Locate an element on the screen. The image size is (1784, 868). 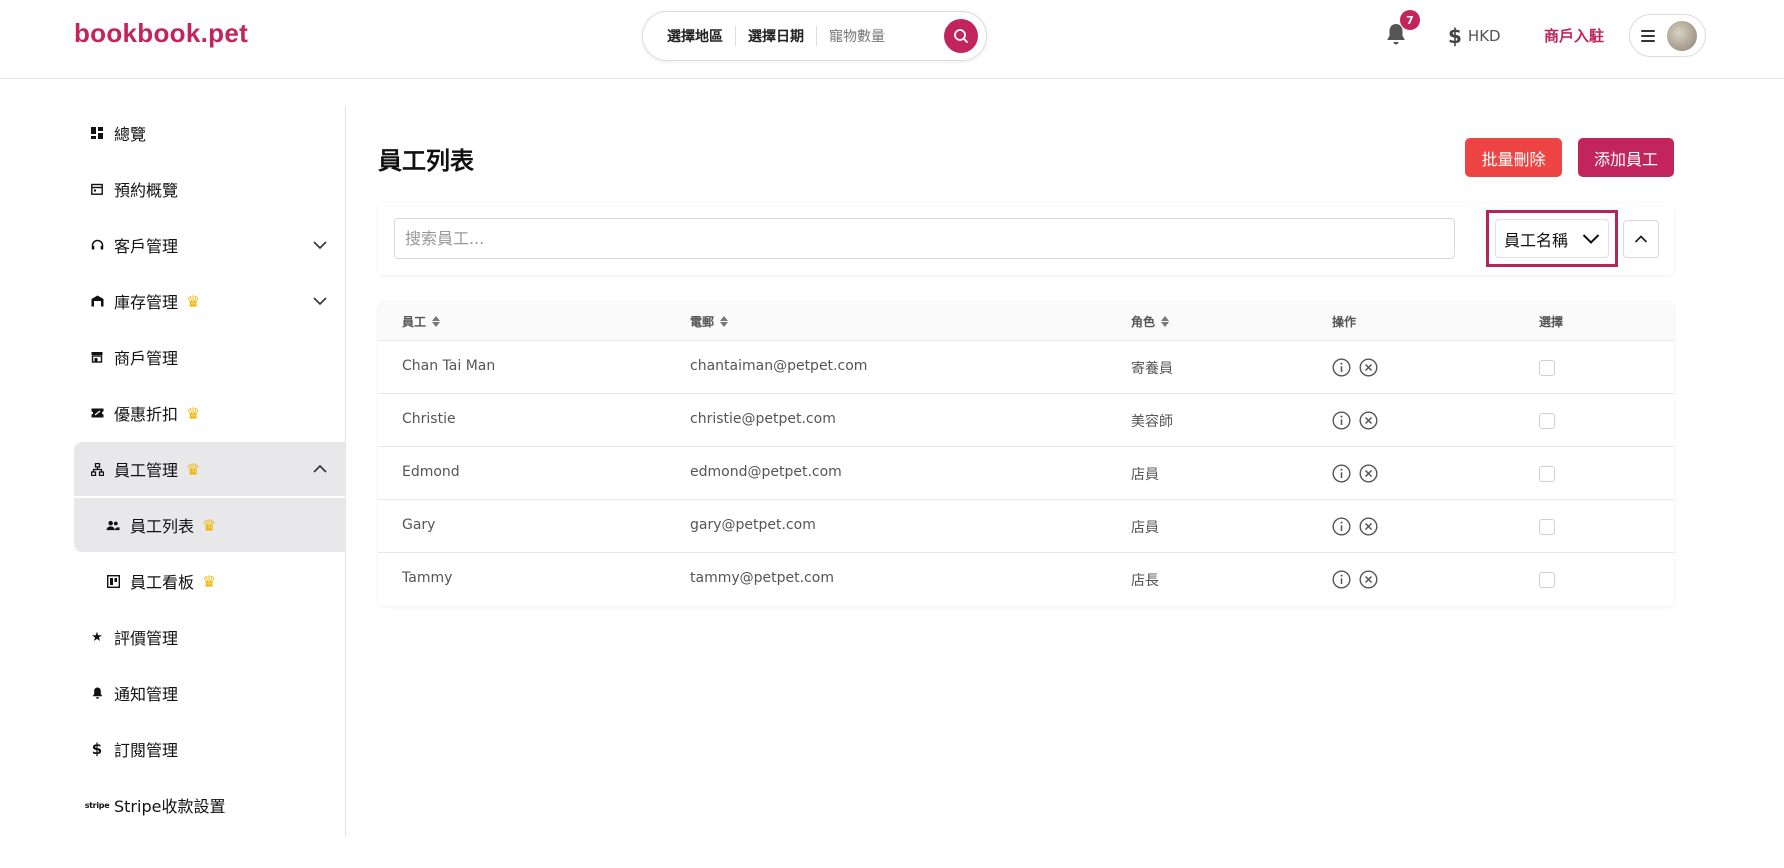
search-bar: 選擇地區 選擇日期 寵物數量 is located at coordinates (814, 36).